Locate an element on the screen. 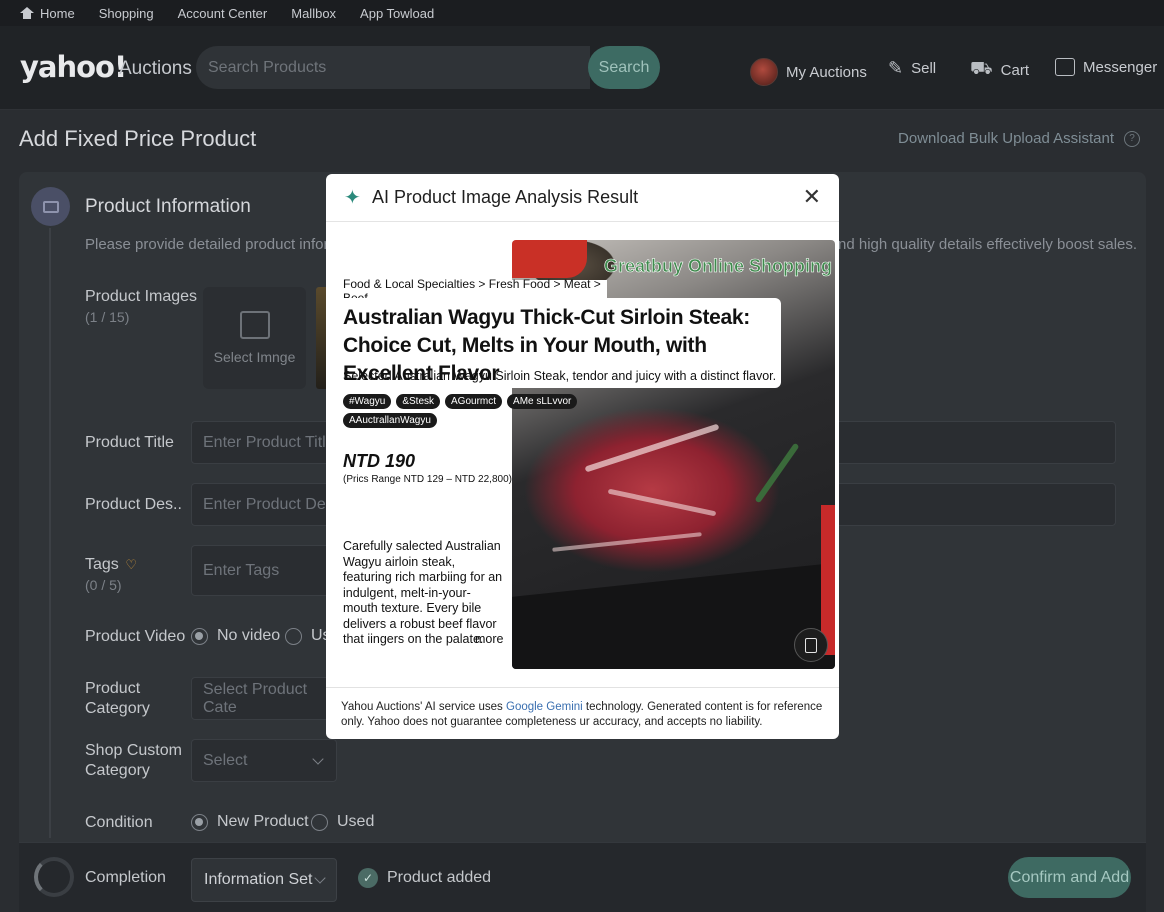 The height and width of the screenshot is (912, 1164). shop-category-label-line2: Category is located at coordinates (117, 770).